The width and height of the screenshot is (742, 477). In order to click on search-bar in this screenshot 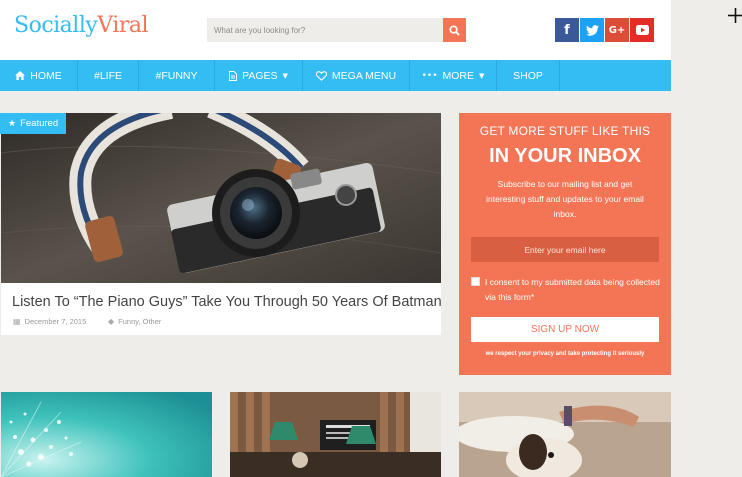, I will do `click(336, 30)`.